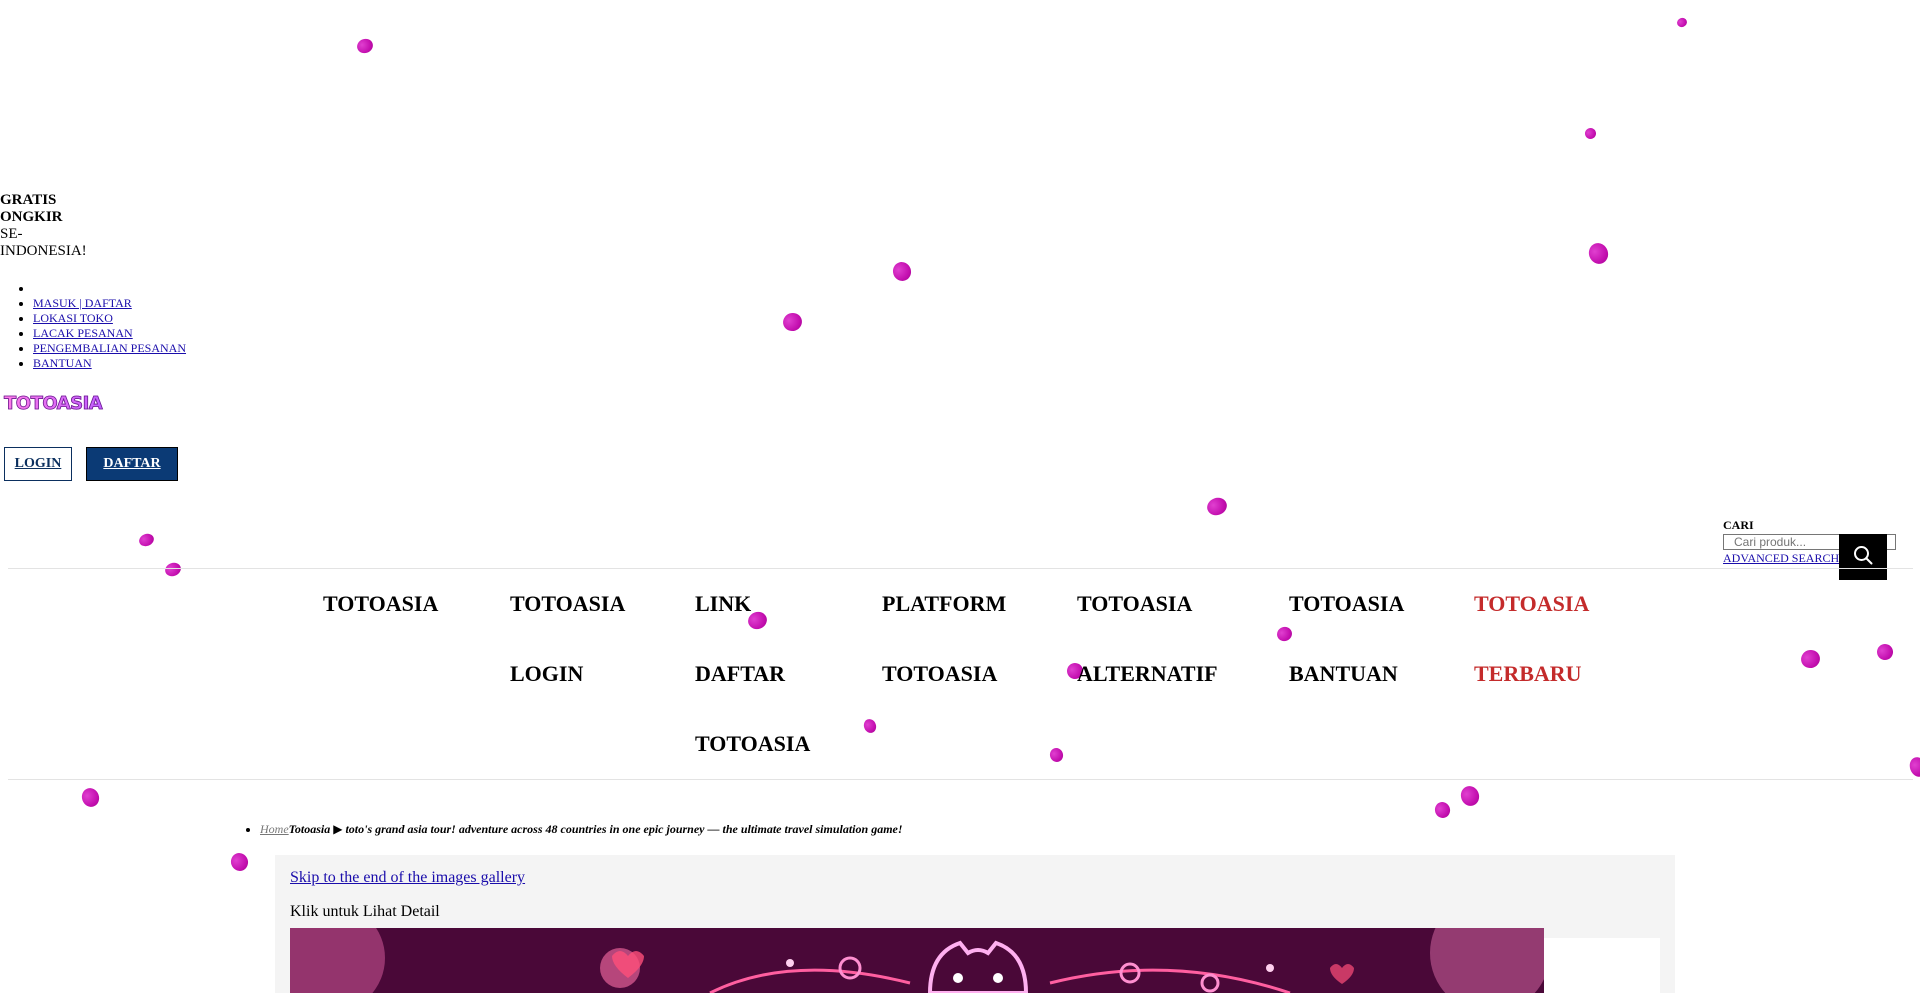 This screenshot has width=1920, height=993. What do you see at coordinates (62, 363) in the screenshot?
I see `bantuan-link: BANTUAN` at bounding box center [62, 363].